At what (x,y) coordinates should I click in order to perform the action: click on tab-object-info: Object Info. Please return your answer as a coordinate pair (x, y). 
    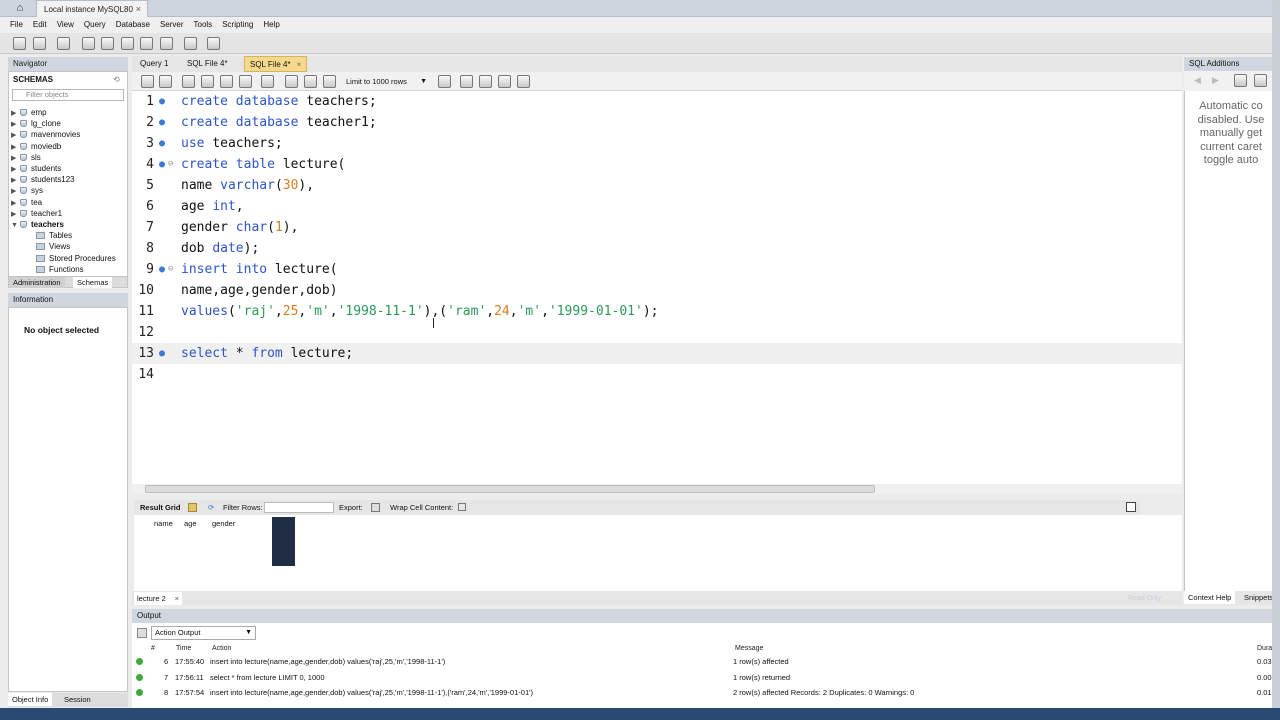
    Looking at the image, I should click on (30, 699).